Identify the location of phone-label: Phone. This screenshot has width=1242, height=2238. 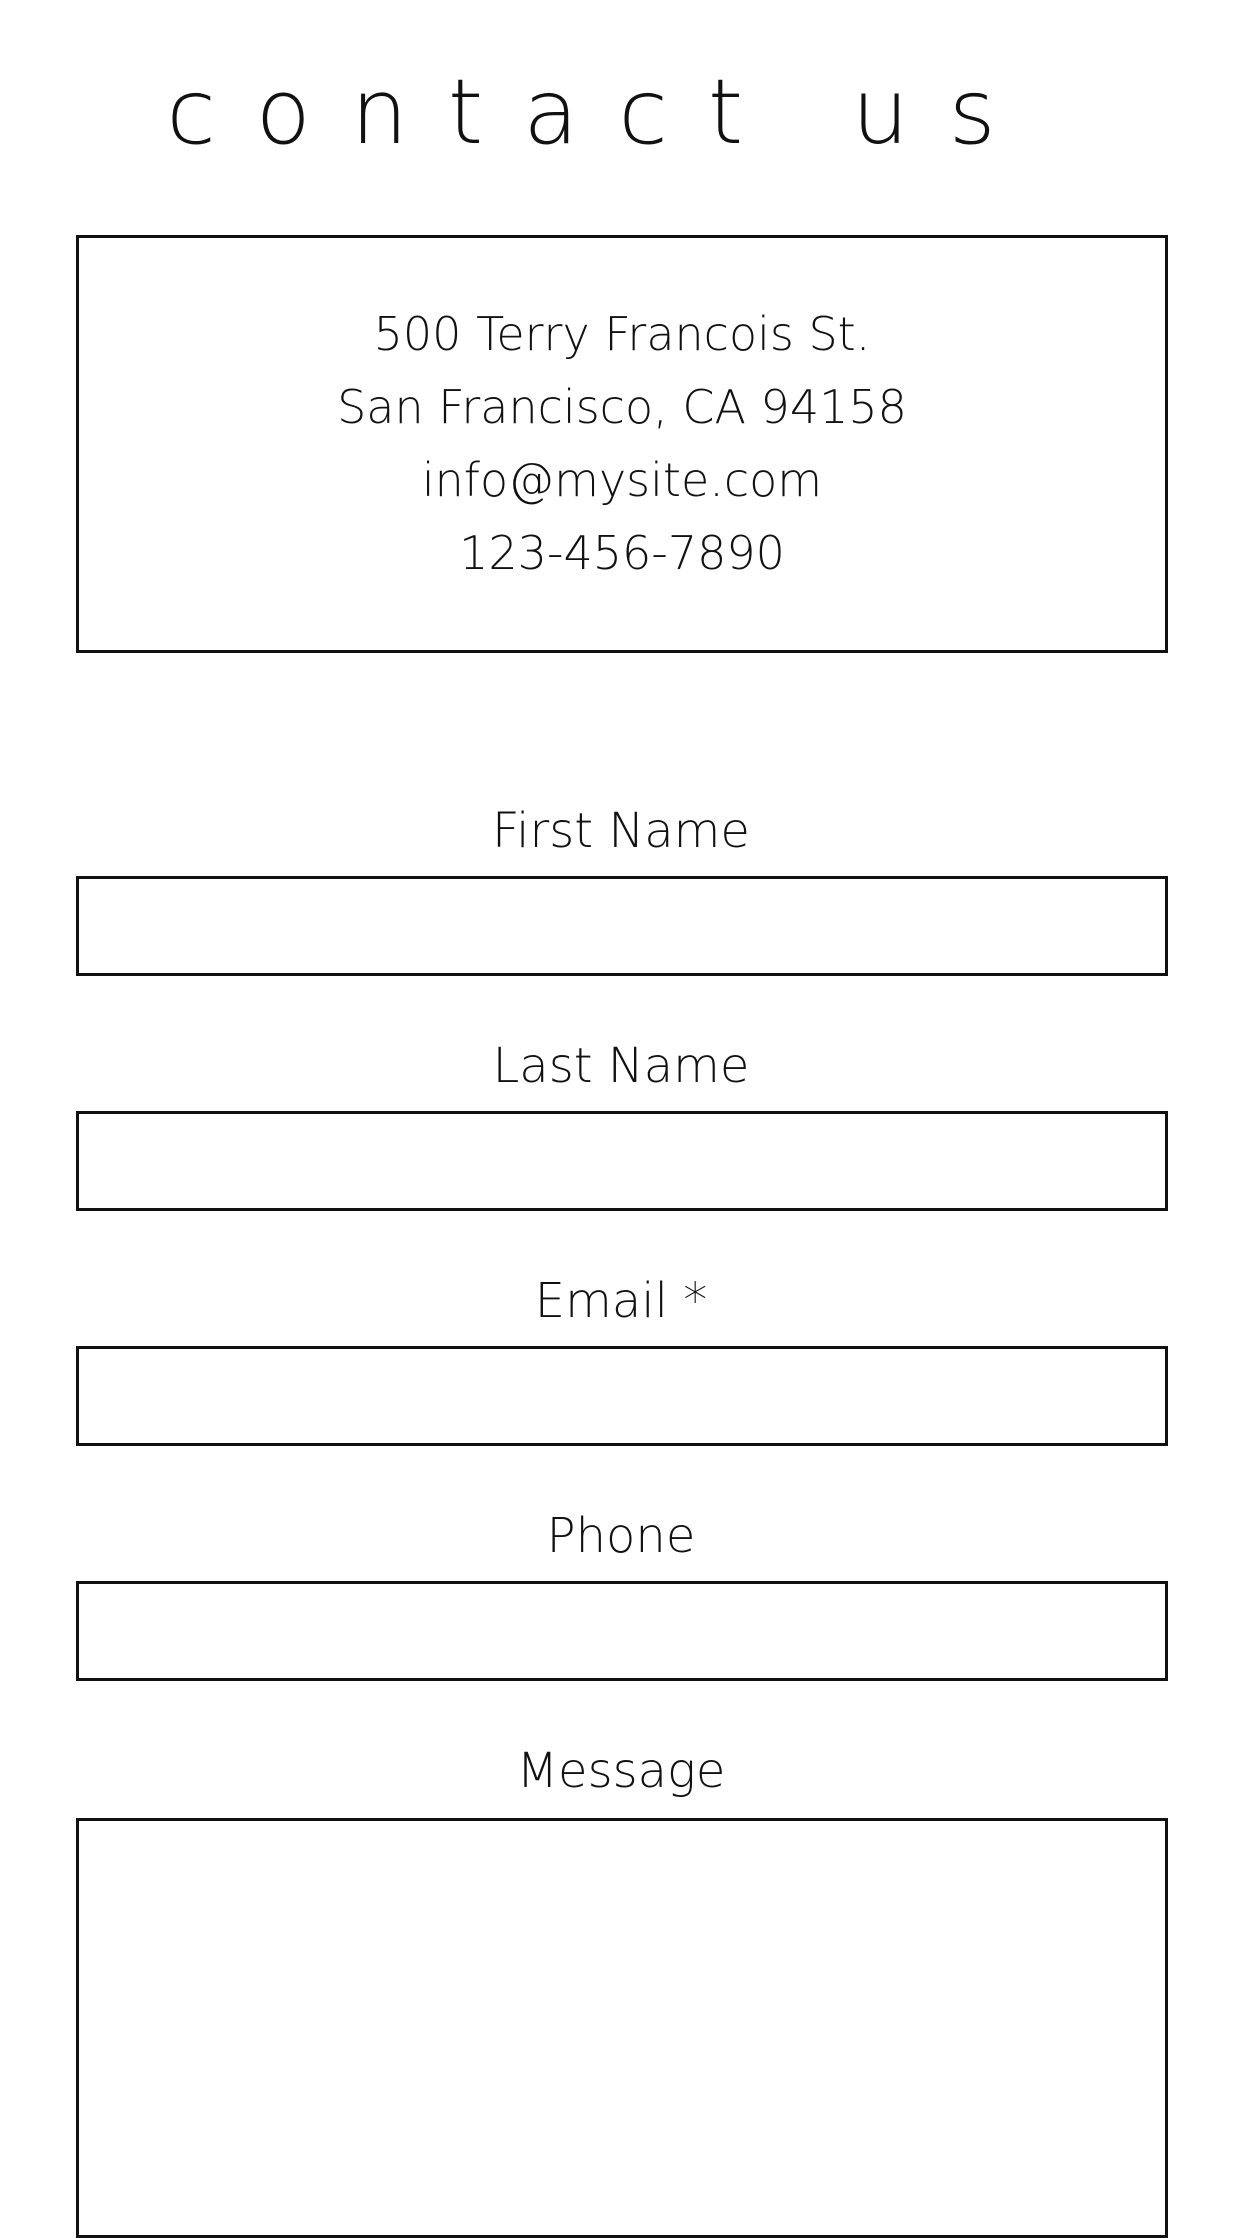
(621, 1536).